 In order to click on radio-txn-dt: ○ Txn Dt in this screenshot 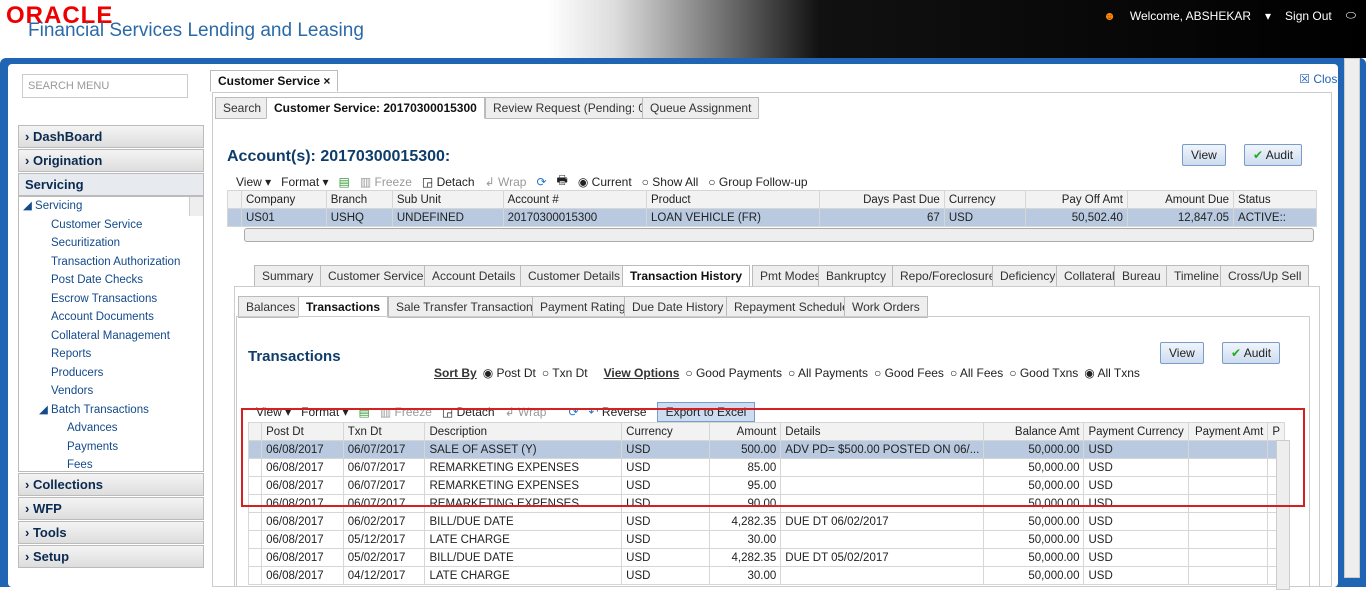, I will do `click(565, 373)`.